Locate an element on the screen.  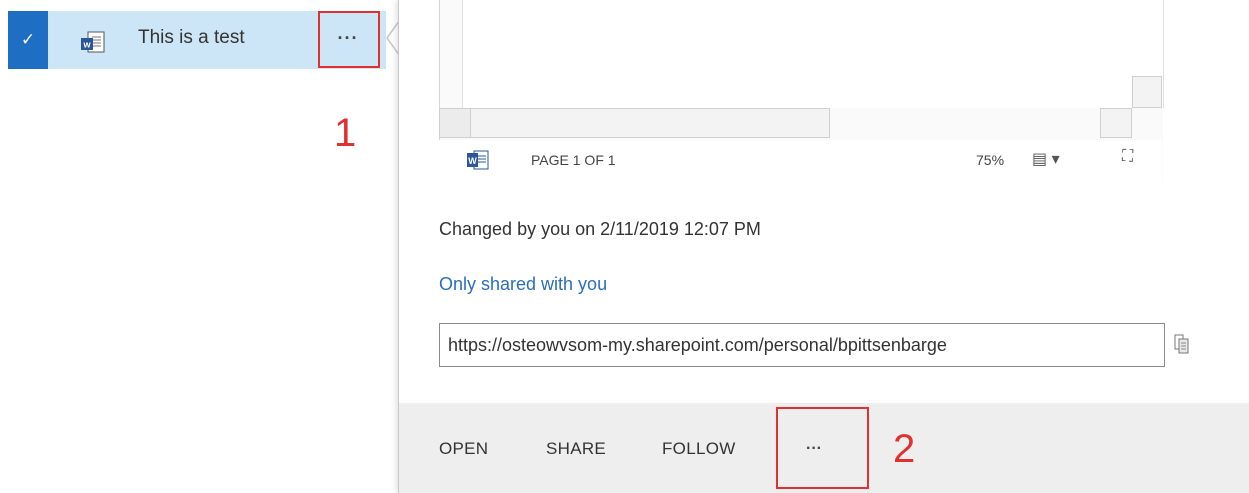
scroll-right-arrow is located at coordinates (1147, 92).